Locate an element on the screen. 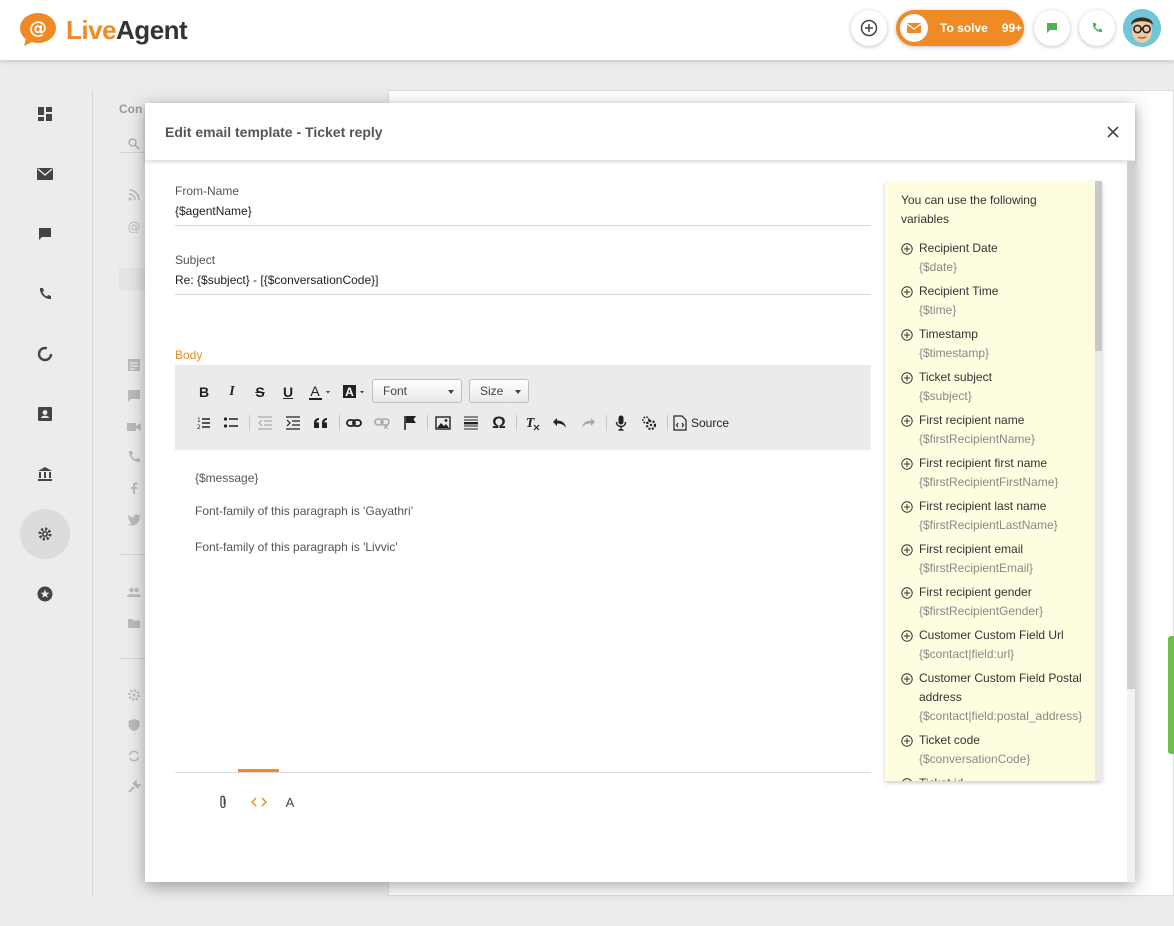 The width and height of the screenshot is (1174, 926). sidebar-item-dashboard is located at coordinates (45, 114).